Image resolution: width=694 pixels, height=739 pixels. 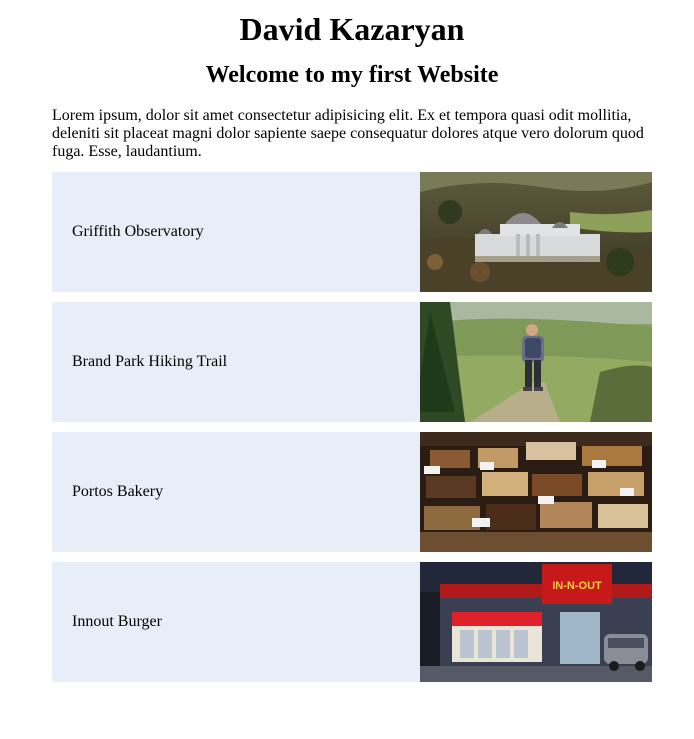 I want to click on in-n-out-sign: IN-N-OUT, so click(x=577, y=586).